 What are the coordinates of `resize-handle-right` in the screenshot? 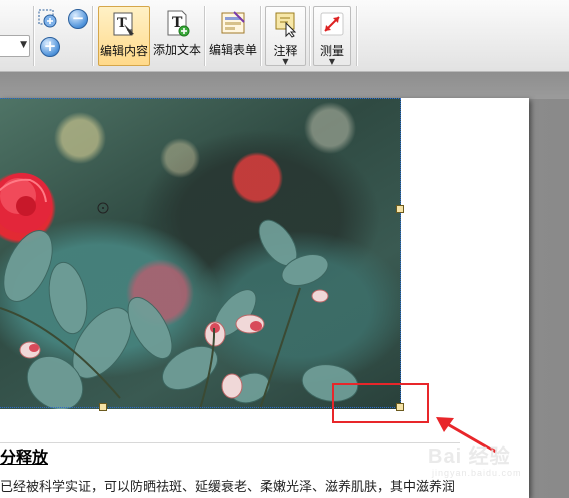 It's located at (400, 209).